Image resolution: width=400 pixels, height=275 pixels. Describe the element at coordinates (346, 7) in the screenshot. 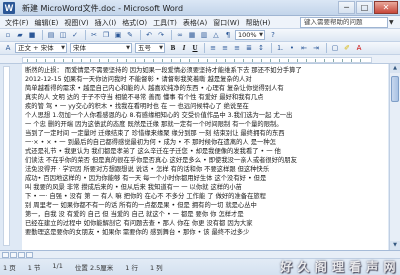

I see `minimize-button: ─` at that location.